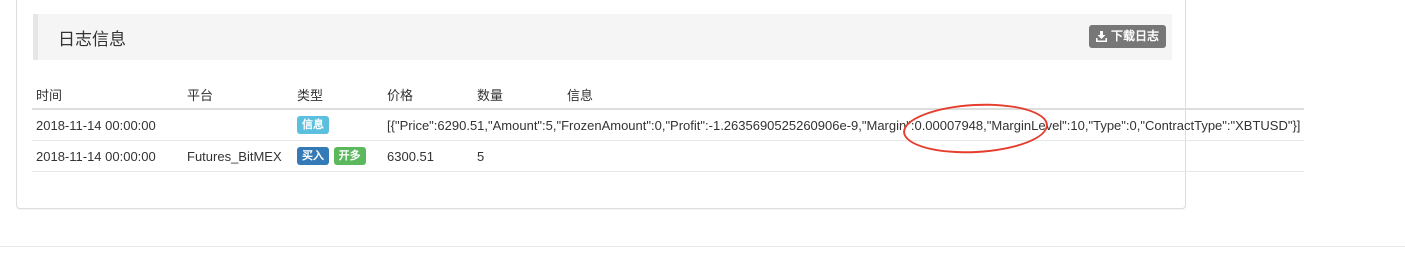 The height and width of the screenshot is (271, 1405). I want to click on header-type: 类型, so click(338, 95).